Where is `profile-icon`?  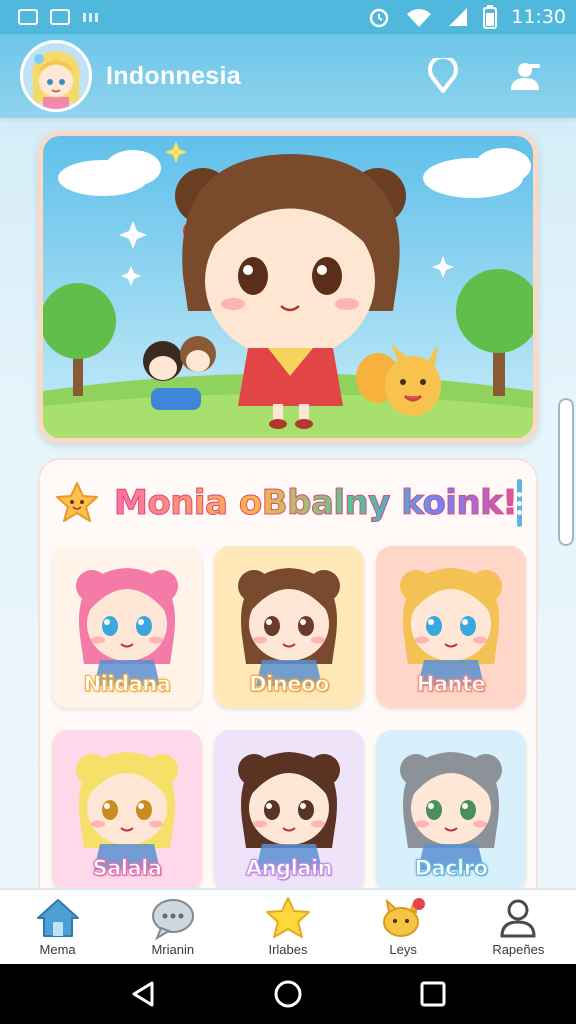 profile-icon is located at coordinates (525, 76).